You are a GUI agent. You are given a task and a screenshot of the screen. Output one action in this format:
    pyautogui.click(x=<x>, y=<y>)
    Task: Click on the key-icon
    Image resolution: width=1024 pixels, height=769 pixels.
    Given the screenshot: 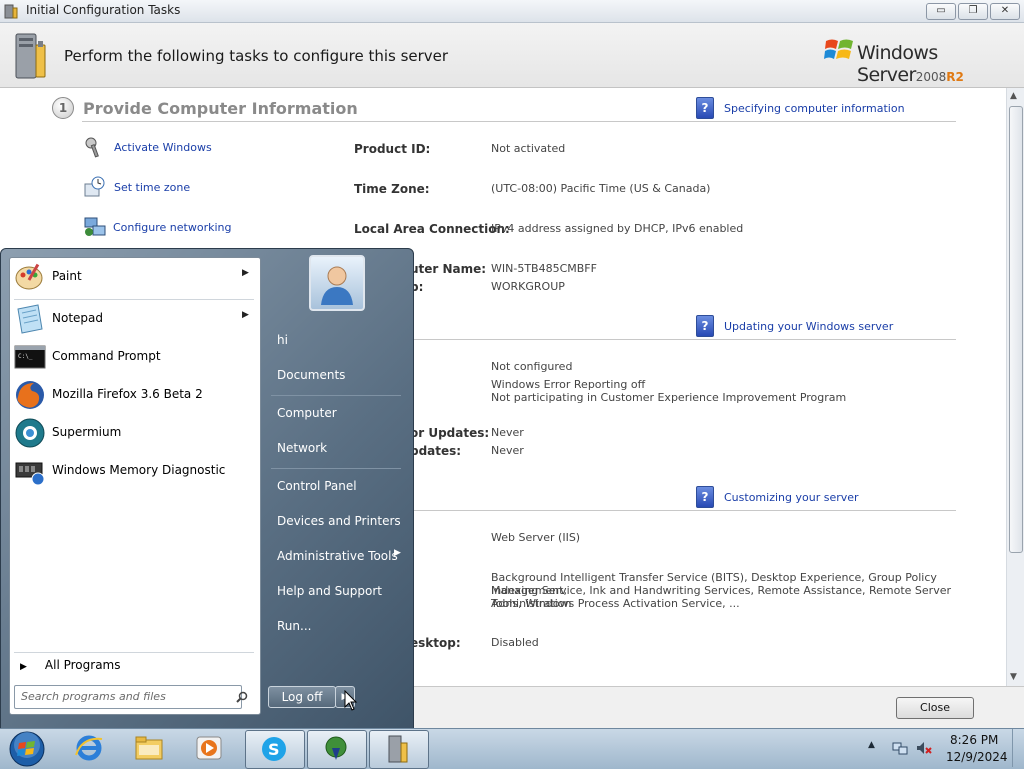 What is the action you would take?
    pyautogui.click(x=92, y=147)
    